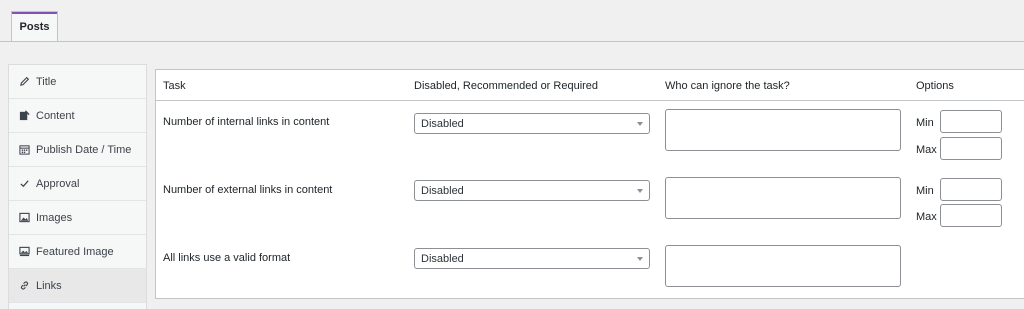 Image resolution: width=1024 pixels, height=309 pixels. Describe the element at coordinates (75, 251) in the screenshot. I see `sidebar-item-label: Featured Image` at that location.